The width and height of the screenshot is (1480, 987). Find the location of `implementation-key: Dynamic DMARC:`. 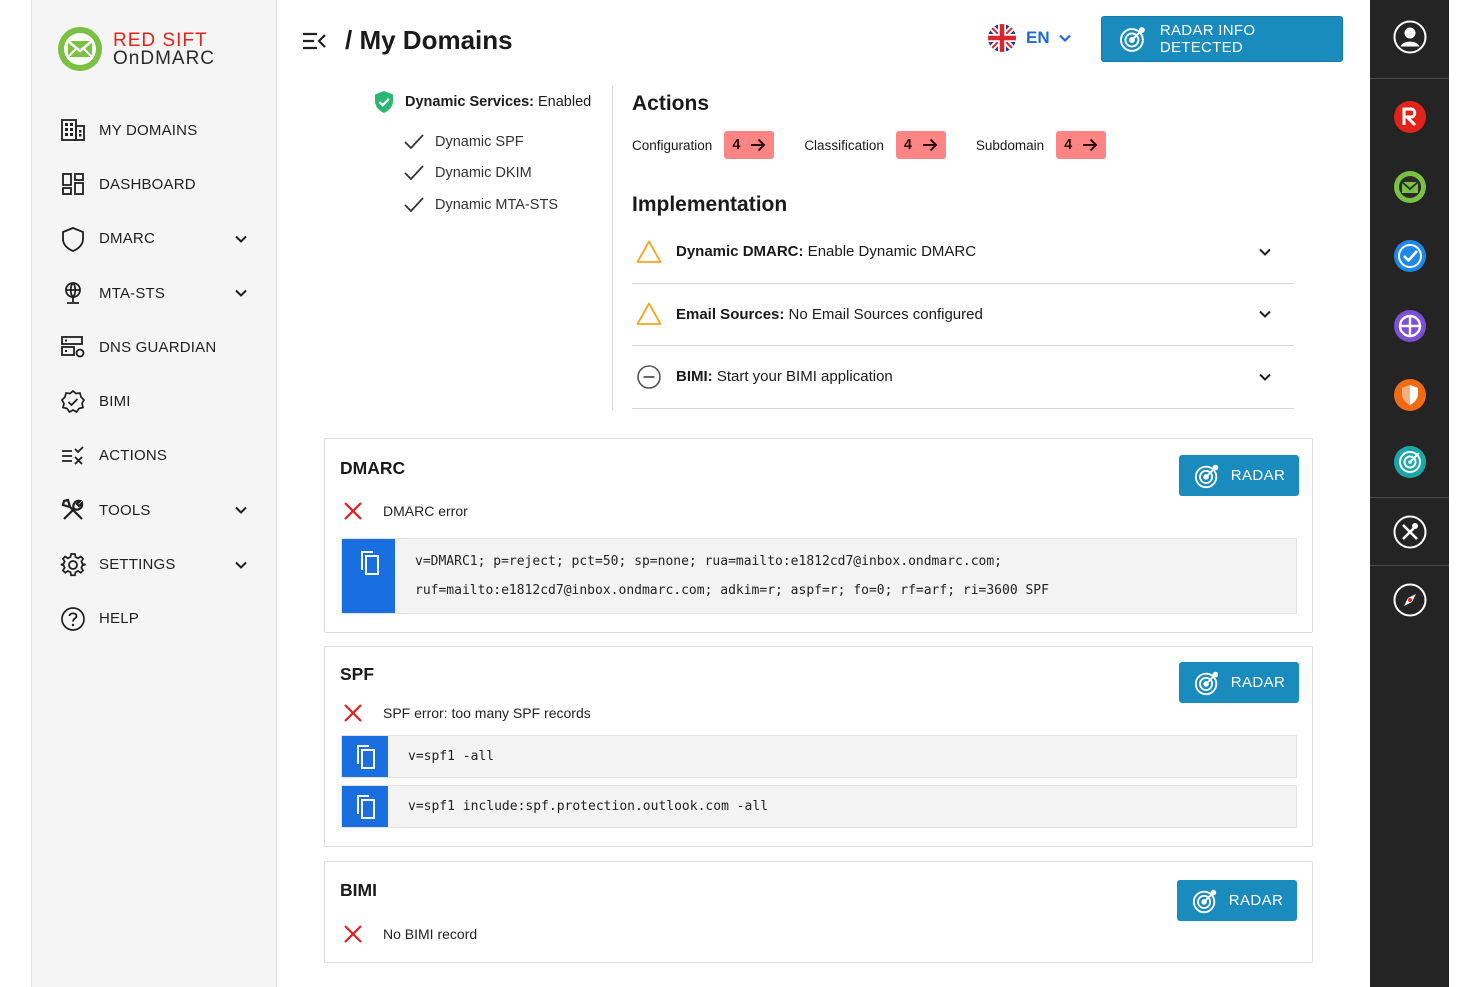

implementation-key: Dynamic DMARC: is located at coordinates (740, 252).